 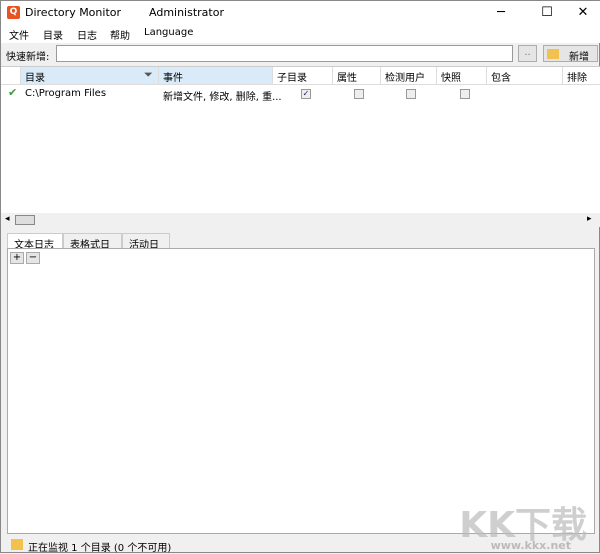 I want to click on tab-activity-log: 活动日志, so click(x=146, y=249).